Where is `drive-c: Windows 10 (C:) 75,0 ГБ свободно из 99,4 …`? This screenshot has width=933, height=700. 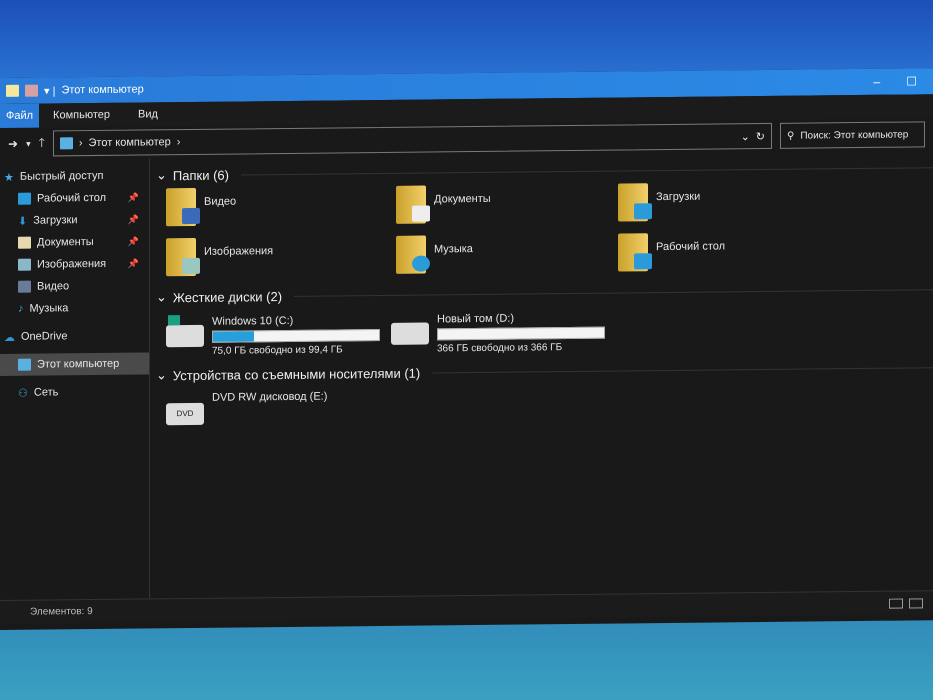 drive-c: Windows 10 (C:) 75,0 ГБ свободно из 99,4 … is located at coordinates (278, 335).